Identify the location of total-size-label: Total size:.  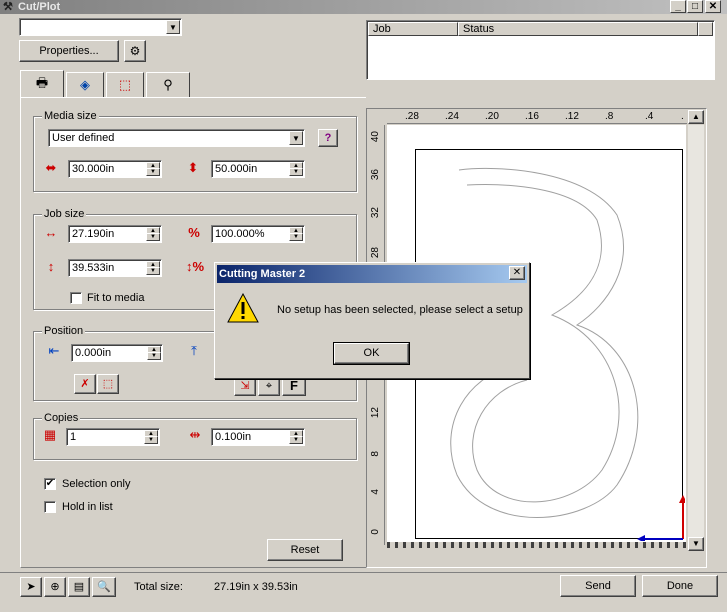
(158, 587).